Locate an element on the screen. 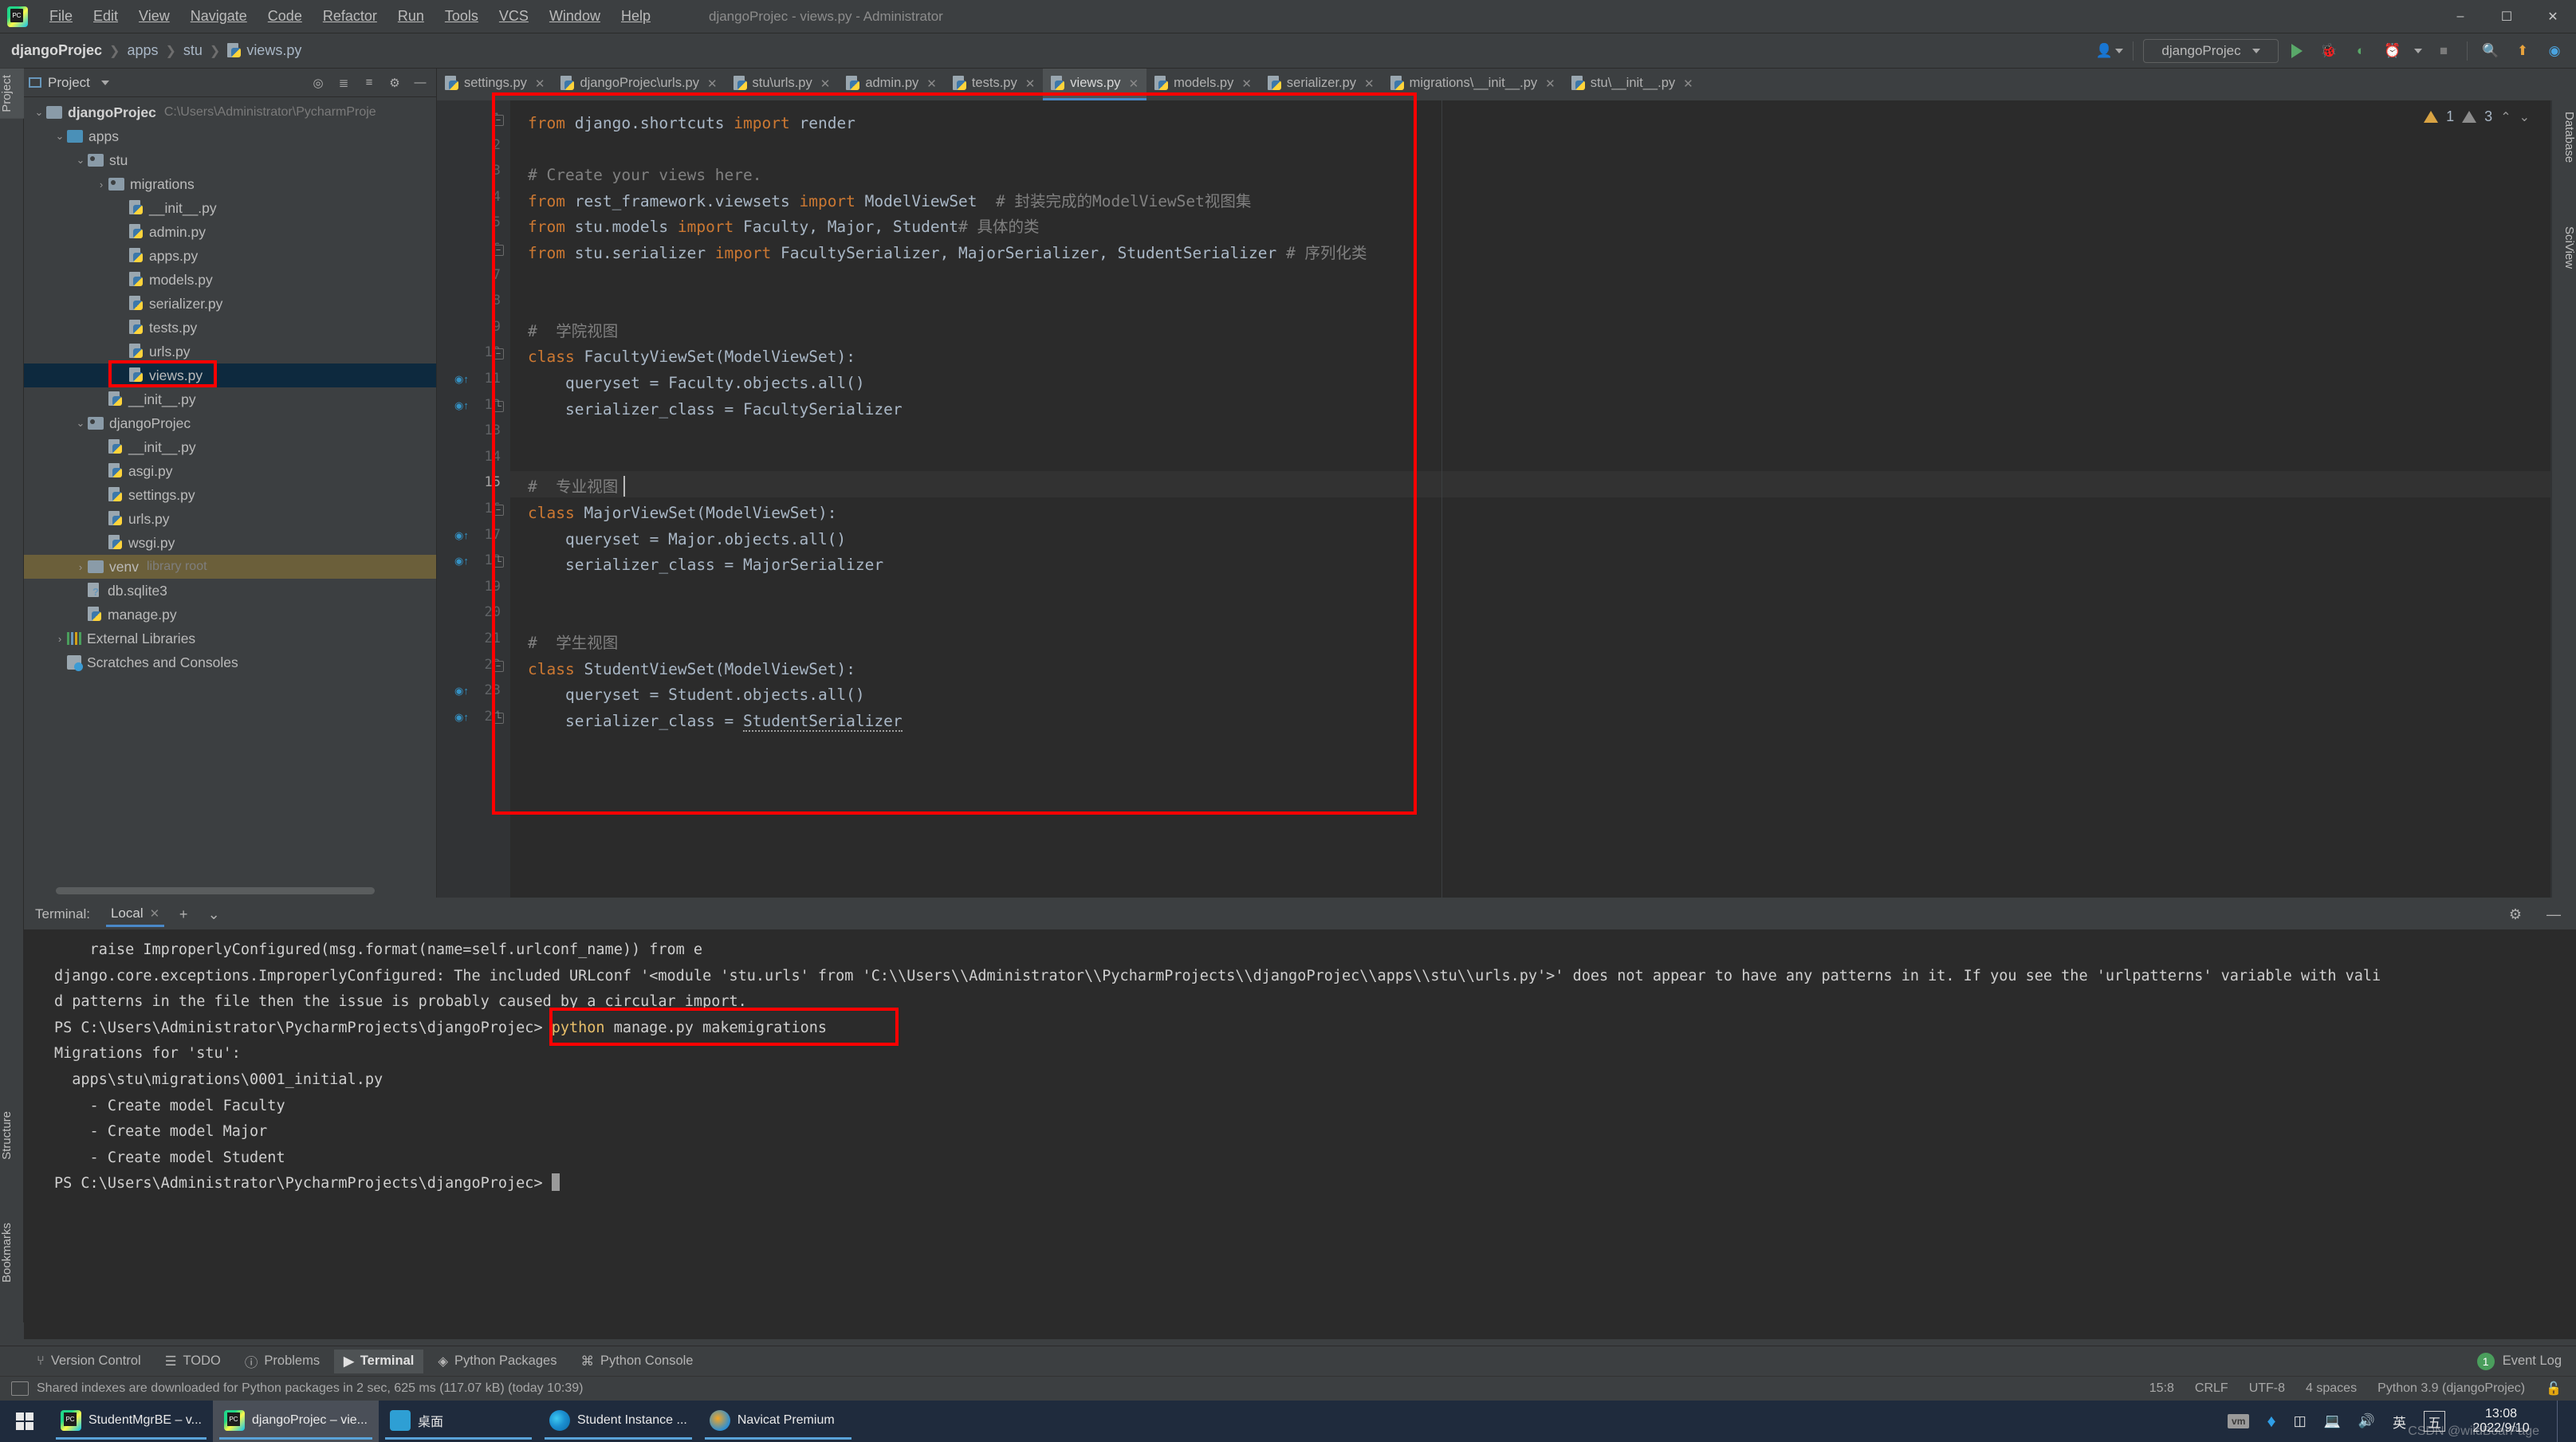 The image size is (2576, 1442). maximize-button: ☐ is located at coordinates (2507, 17).